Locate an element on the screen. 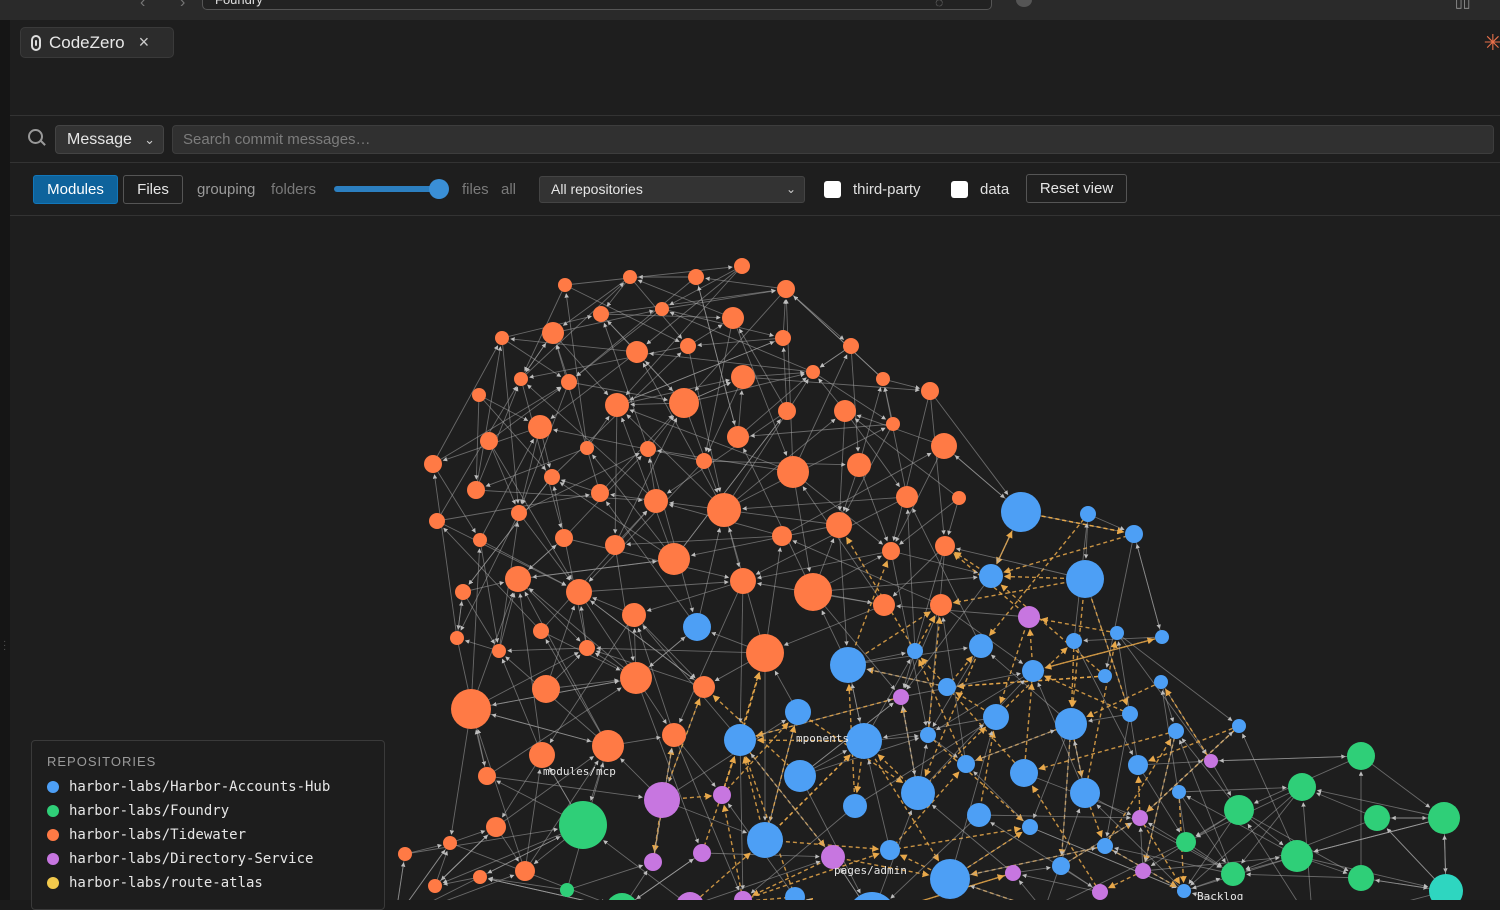  sparkle-icon: ✳ is located at coordinates (1492, 43).